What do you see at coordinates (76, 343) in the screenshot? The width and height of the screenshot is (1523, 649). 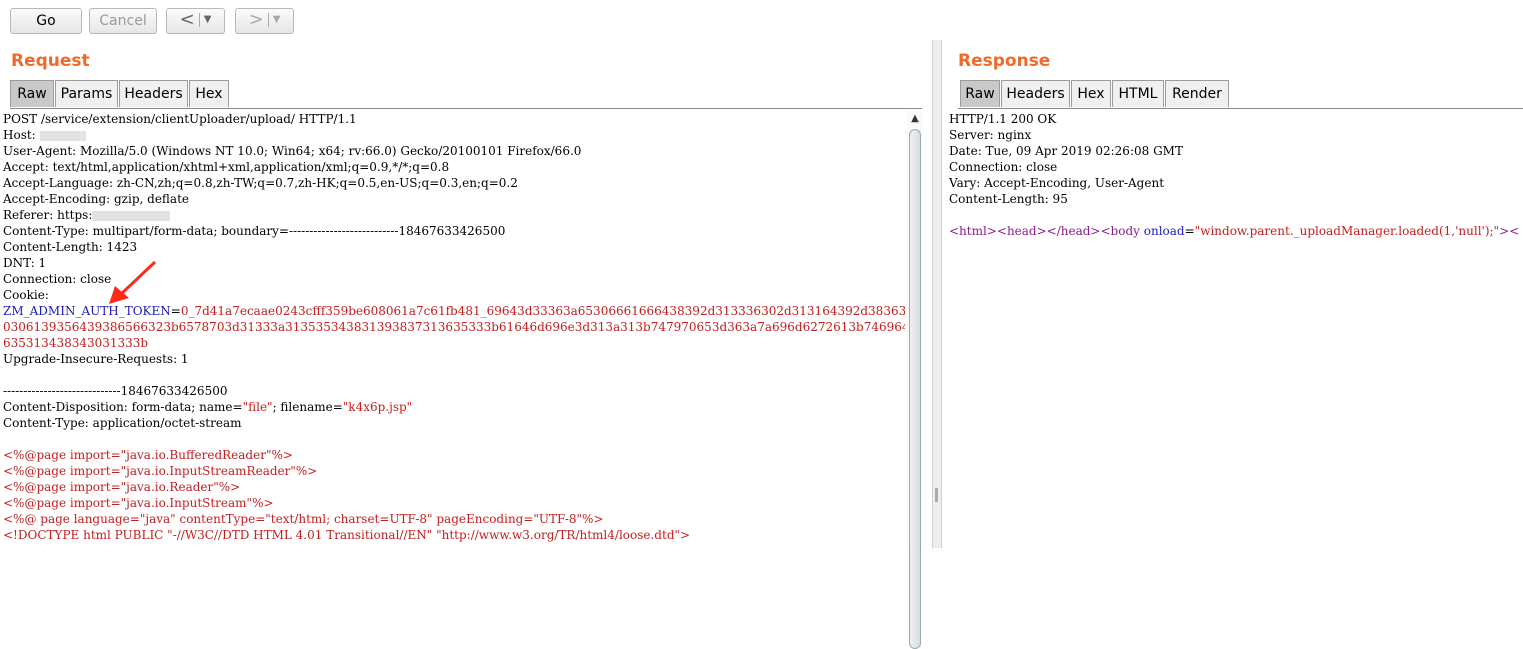 I see `cookie-value-cont: 635313438343031333b` at bounding box center [76, 343].